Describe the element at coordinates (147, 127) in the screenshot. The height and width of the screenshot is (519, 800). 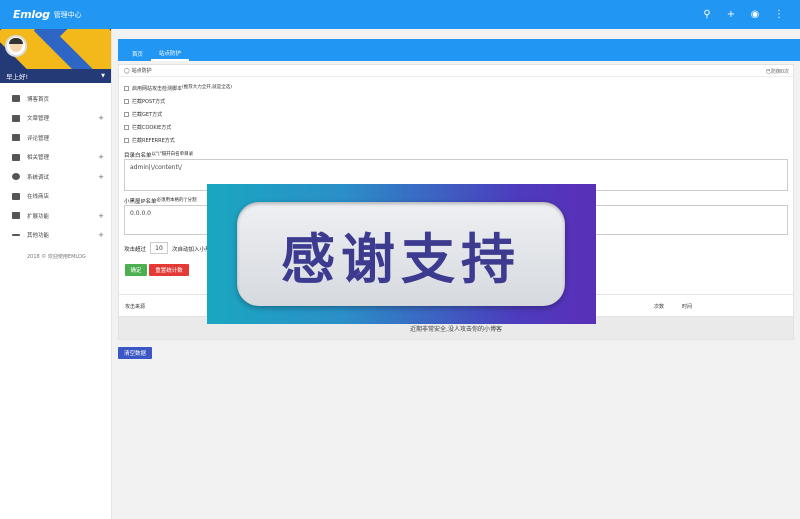
I see `option-block-cookie: 拦截COOKIE方式` at that location.